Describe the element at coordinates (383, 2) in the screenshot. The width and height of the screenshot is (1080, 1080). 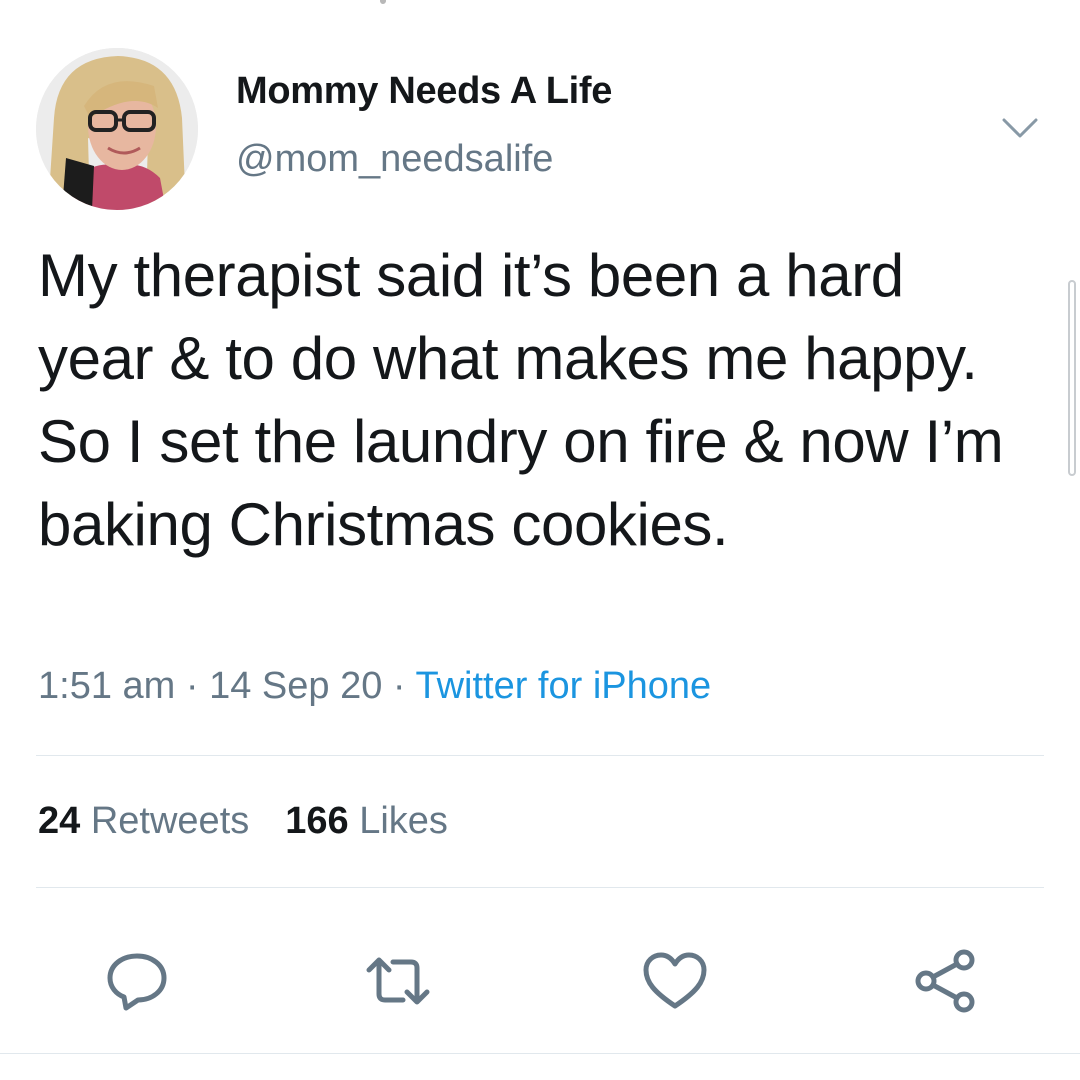
I see `top-edge-mark` at that location.